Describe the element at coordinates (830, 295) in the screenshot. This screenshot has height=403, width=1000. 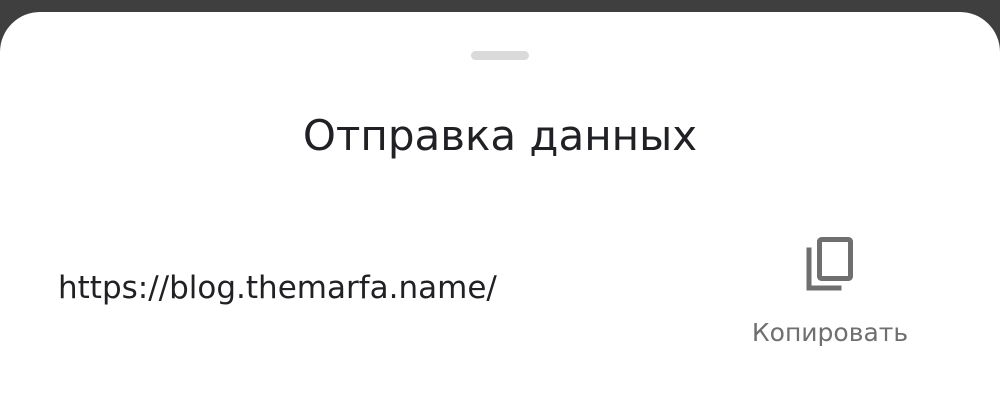
I see `copy-button: Копировать` at that location.